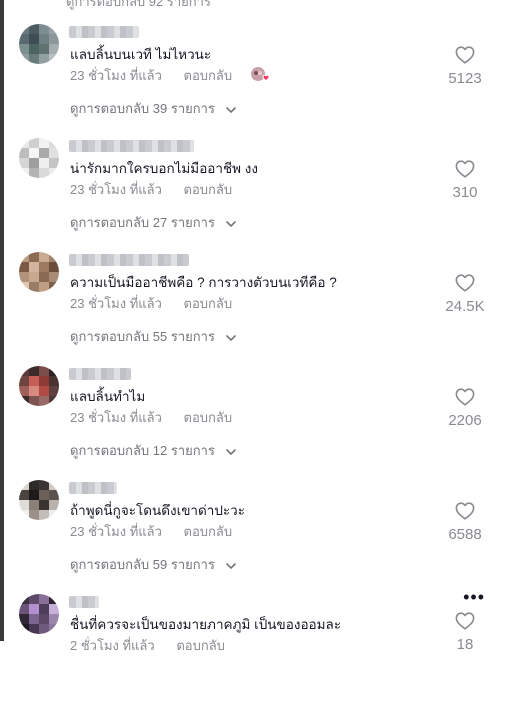 The height and width of the screenshot is (706, 505). What do you see at coordinates (142, 450) in the screenshot?
I see `view-replies-label: ดูการตอบกลับ 12 รายการ` at bounding box center [142, 450].